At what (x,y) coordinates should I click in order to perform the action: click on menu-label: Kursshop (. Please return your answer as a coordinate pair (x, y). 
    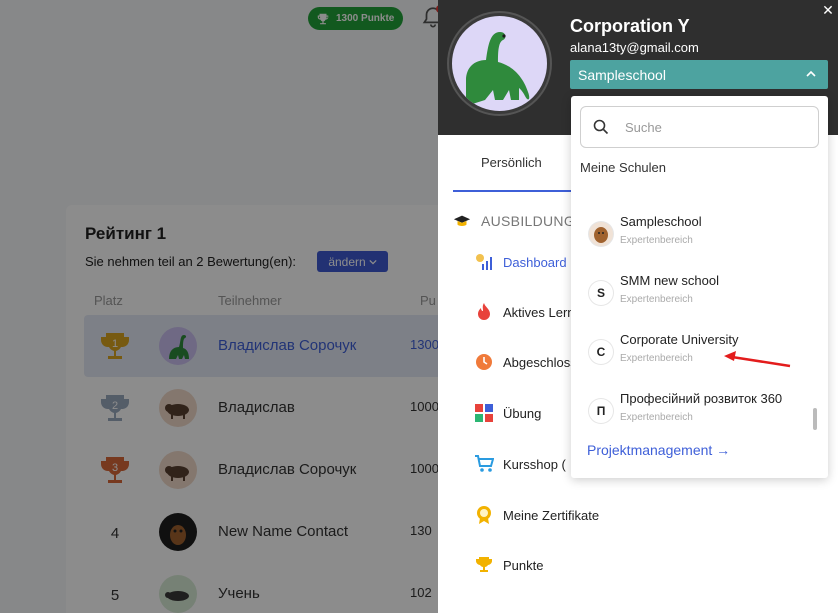
    Looking at the image, I should click on (534, 464).